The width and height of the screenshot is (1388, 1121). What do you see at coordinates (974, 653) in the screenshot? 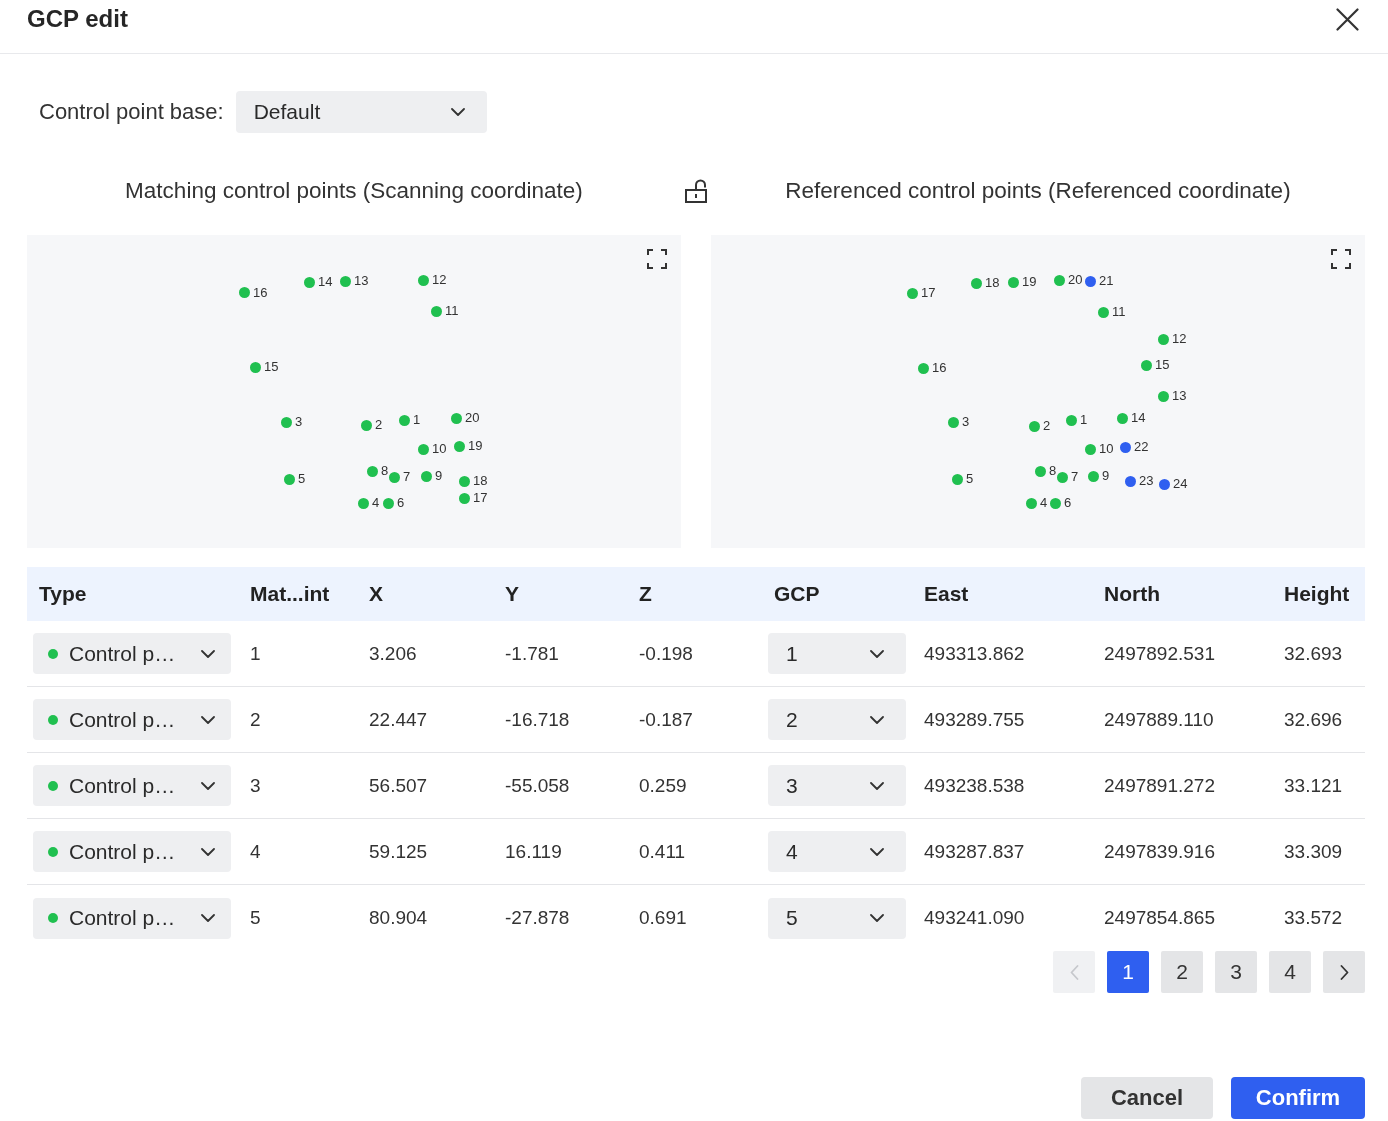
I see `table-cell: 493313.862` at bounding box center [974, 653].